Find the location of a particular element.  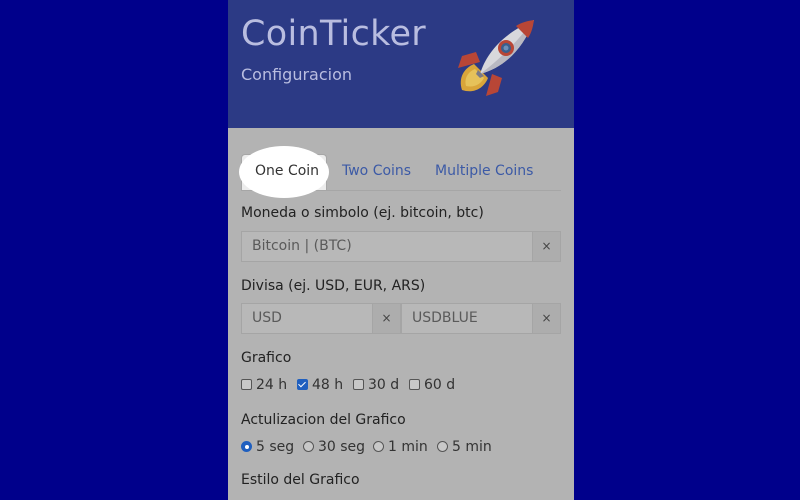

currency-primary-input: USD is located at coordinates (307, 318).